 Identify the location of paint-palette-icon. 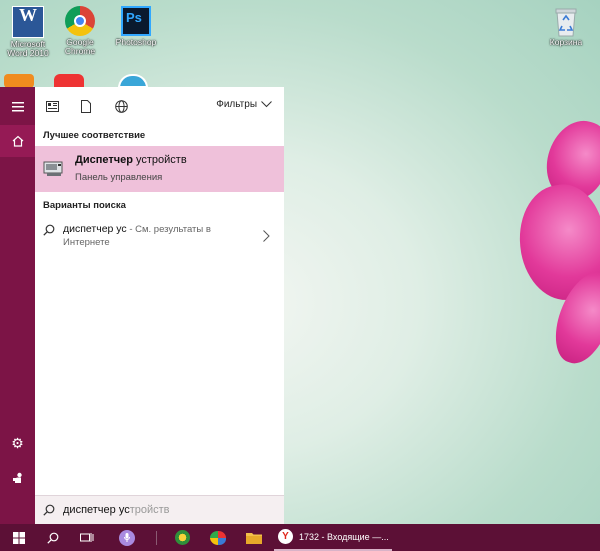
(218, 537).